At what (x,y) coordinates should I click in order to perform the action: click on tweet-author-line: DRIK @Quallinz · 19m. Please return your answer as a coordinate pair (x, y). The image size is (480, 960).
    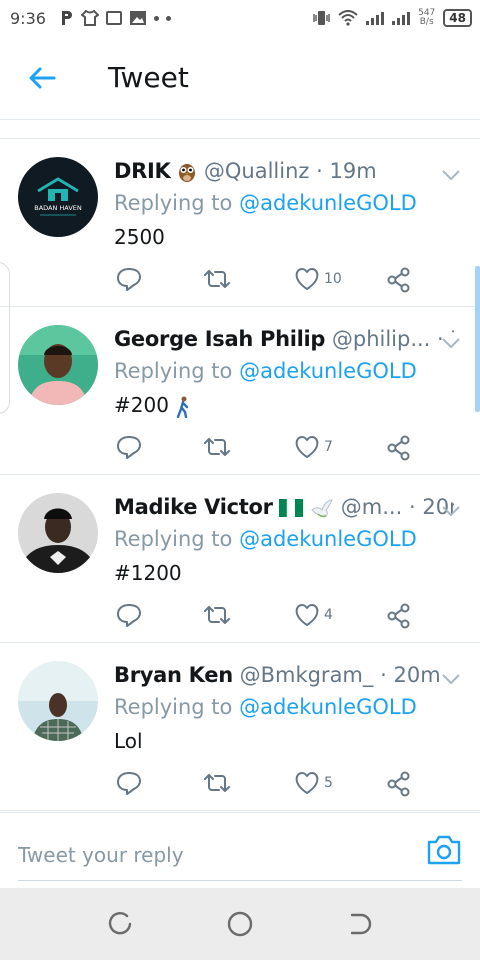
    Looking at the image, I should click on (284, 173).